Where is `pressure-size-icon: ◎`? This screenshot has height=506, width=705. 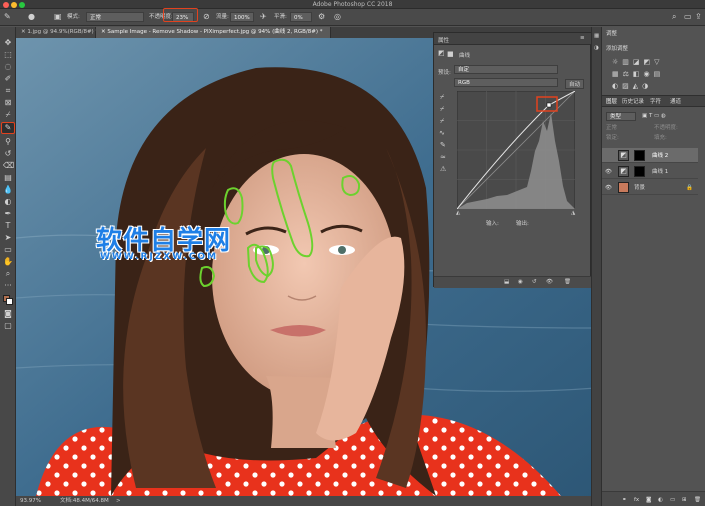 pressure-size-icon: ◎ is located at coordinates (337, 17).